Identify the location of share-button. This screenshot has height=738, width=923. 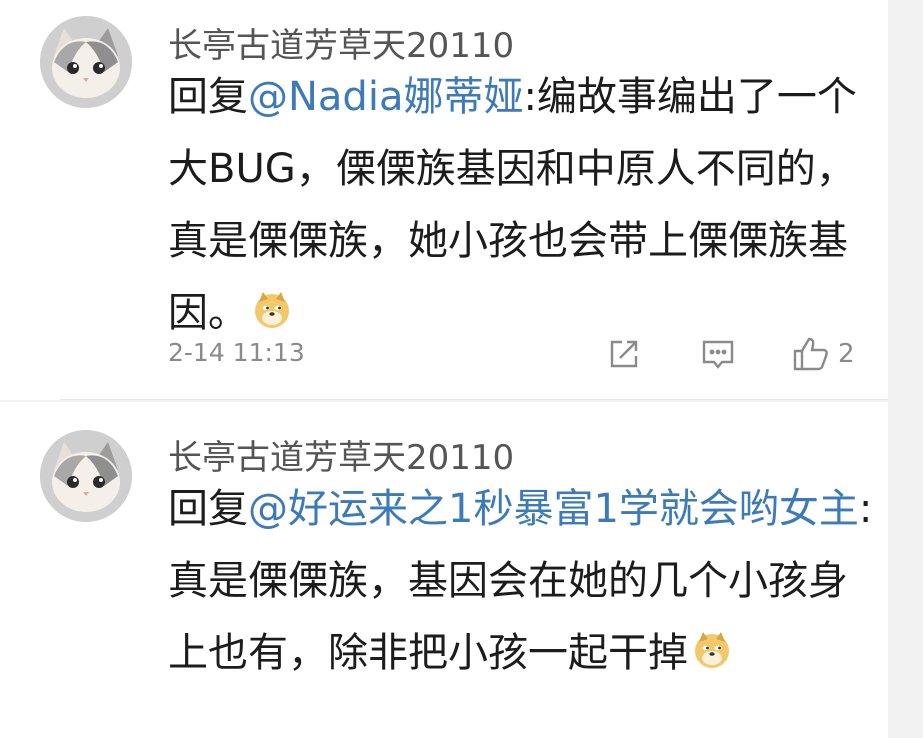
(624, 354).